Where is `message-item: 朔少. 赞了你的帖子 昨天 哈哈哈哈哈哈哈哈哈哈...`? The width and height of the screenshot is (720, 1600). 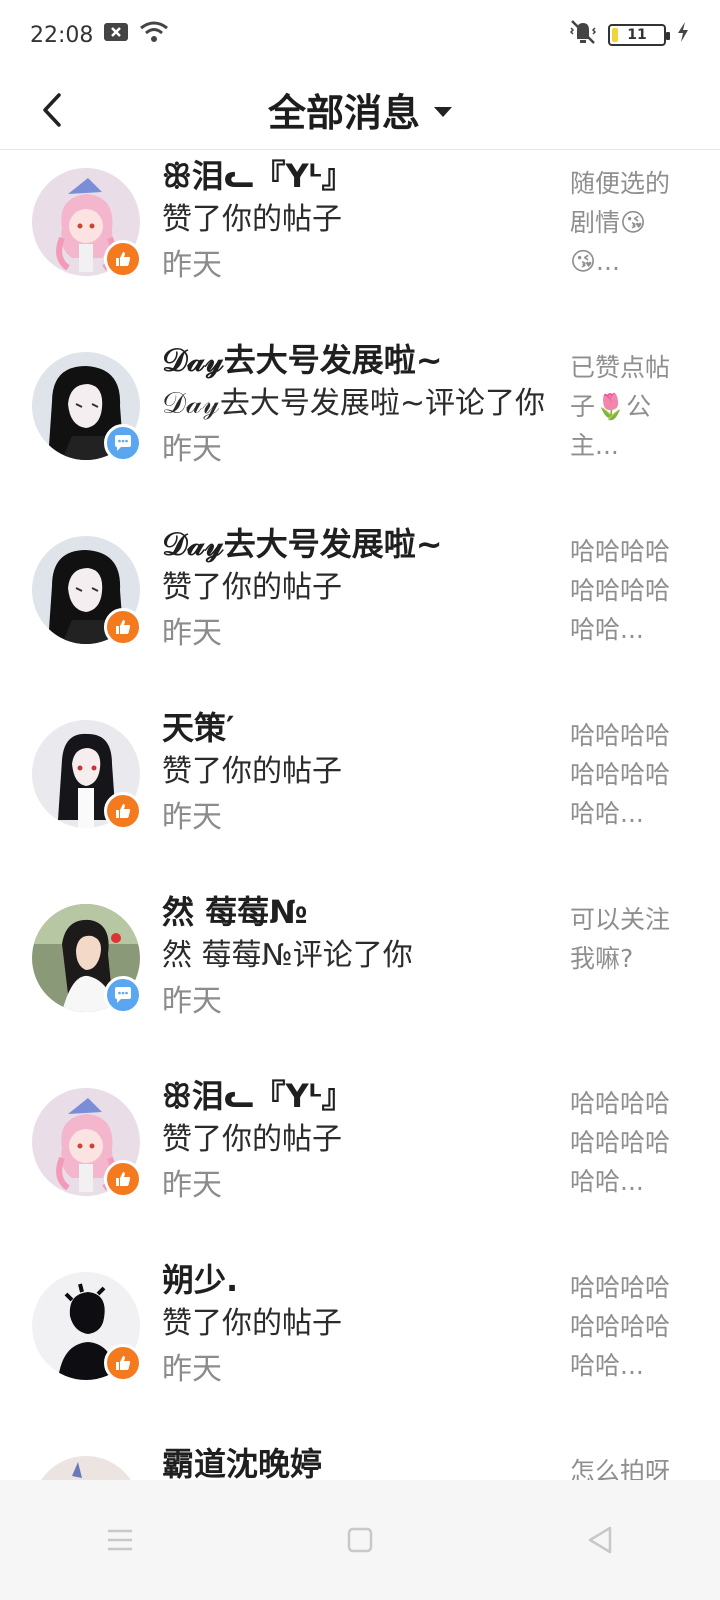 message-item: 朔少. 赞了你的帖子 昨天 哈哈哈哈哈哈哈哈哈哈... is located at coordinates (360, 1346).